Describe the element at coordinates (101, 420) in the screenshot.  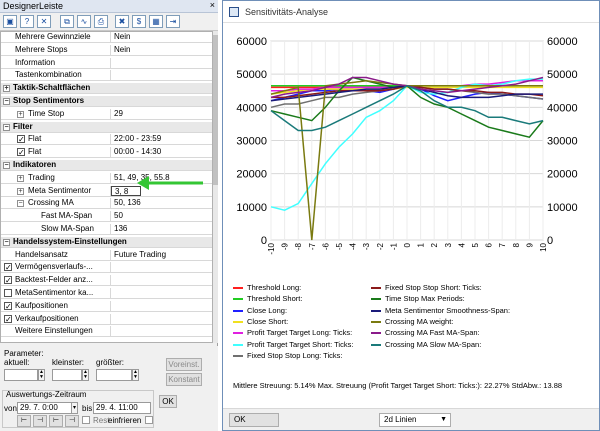
I see `rest-label: Rest` at that location.